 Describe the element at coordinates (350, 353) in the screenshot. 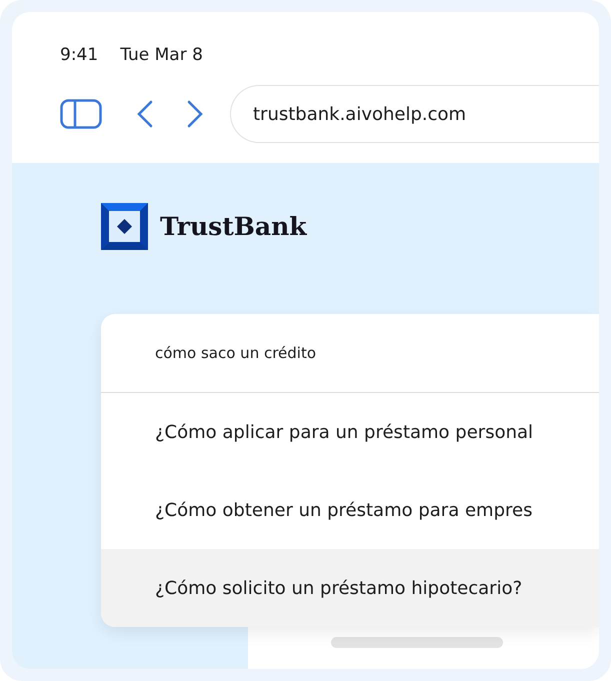

I see `search-field: cómo saco un crédito` at that location.